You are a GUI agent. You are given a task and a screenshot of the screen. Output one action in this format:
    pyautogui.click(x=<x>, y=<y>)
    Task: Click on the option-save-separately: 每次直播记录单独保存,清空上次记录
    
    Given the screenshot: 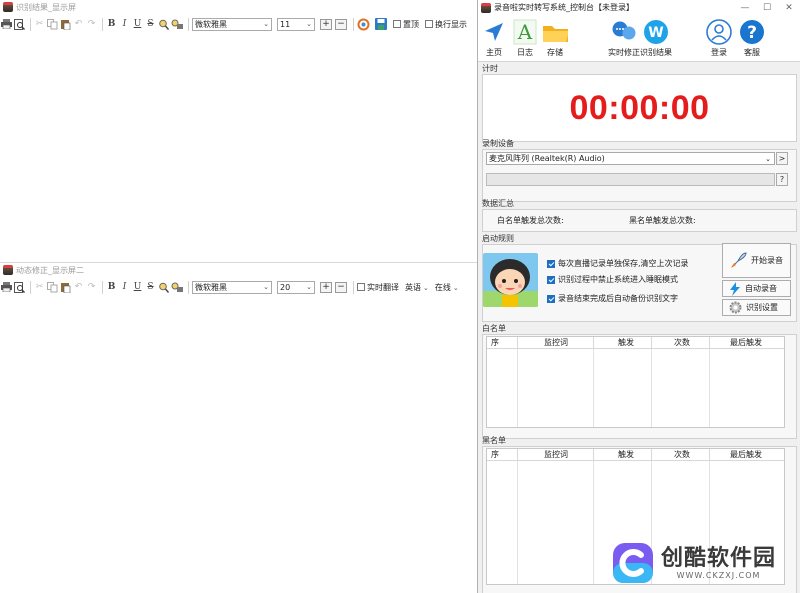 What is the action you would take?
    pyautogui.click(x=618, y=263)
    